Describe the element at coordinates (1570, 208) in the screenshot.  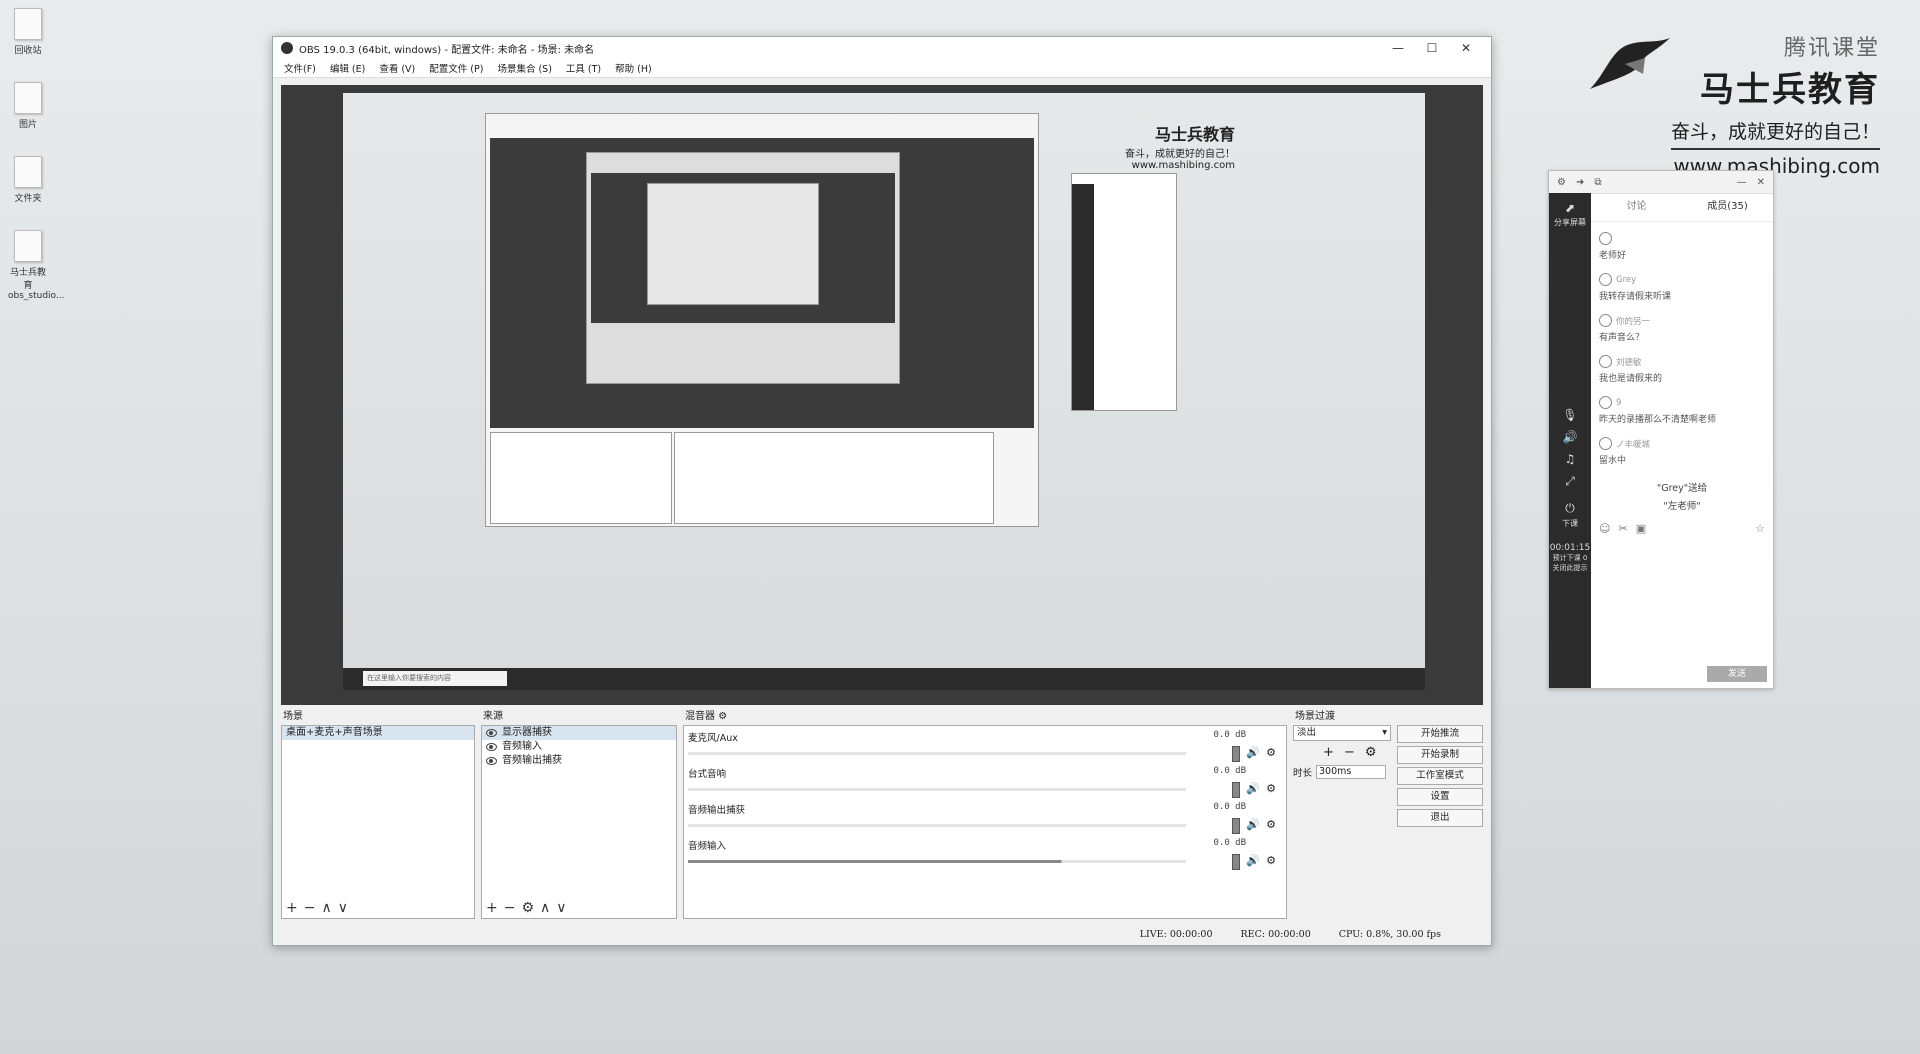
I see `share-screen-icon: ⬈` at that location.